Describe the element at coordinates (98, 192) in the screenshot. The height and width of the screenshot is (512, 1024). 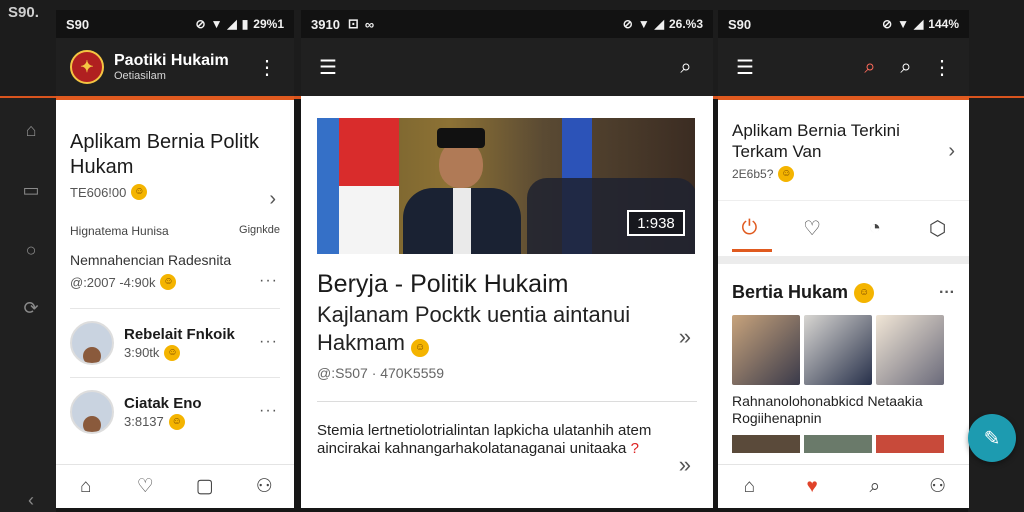
I see `card-meta-text: TE606!00` at that location.